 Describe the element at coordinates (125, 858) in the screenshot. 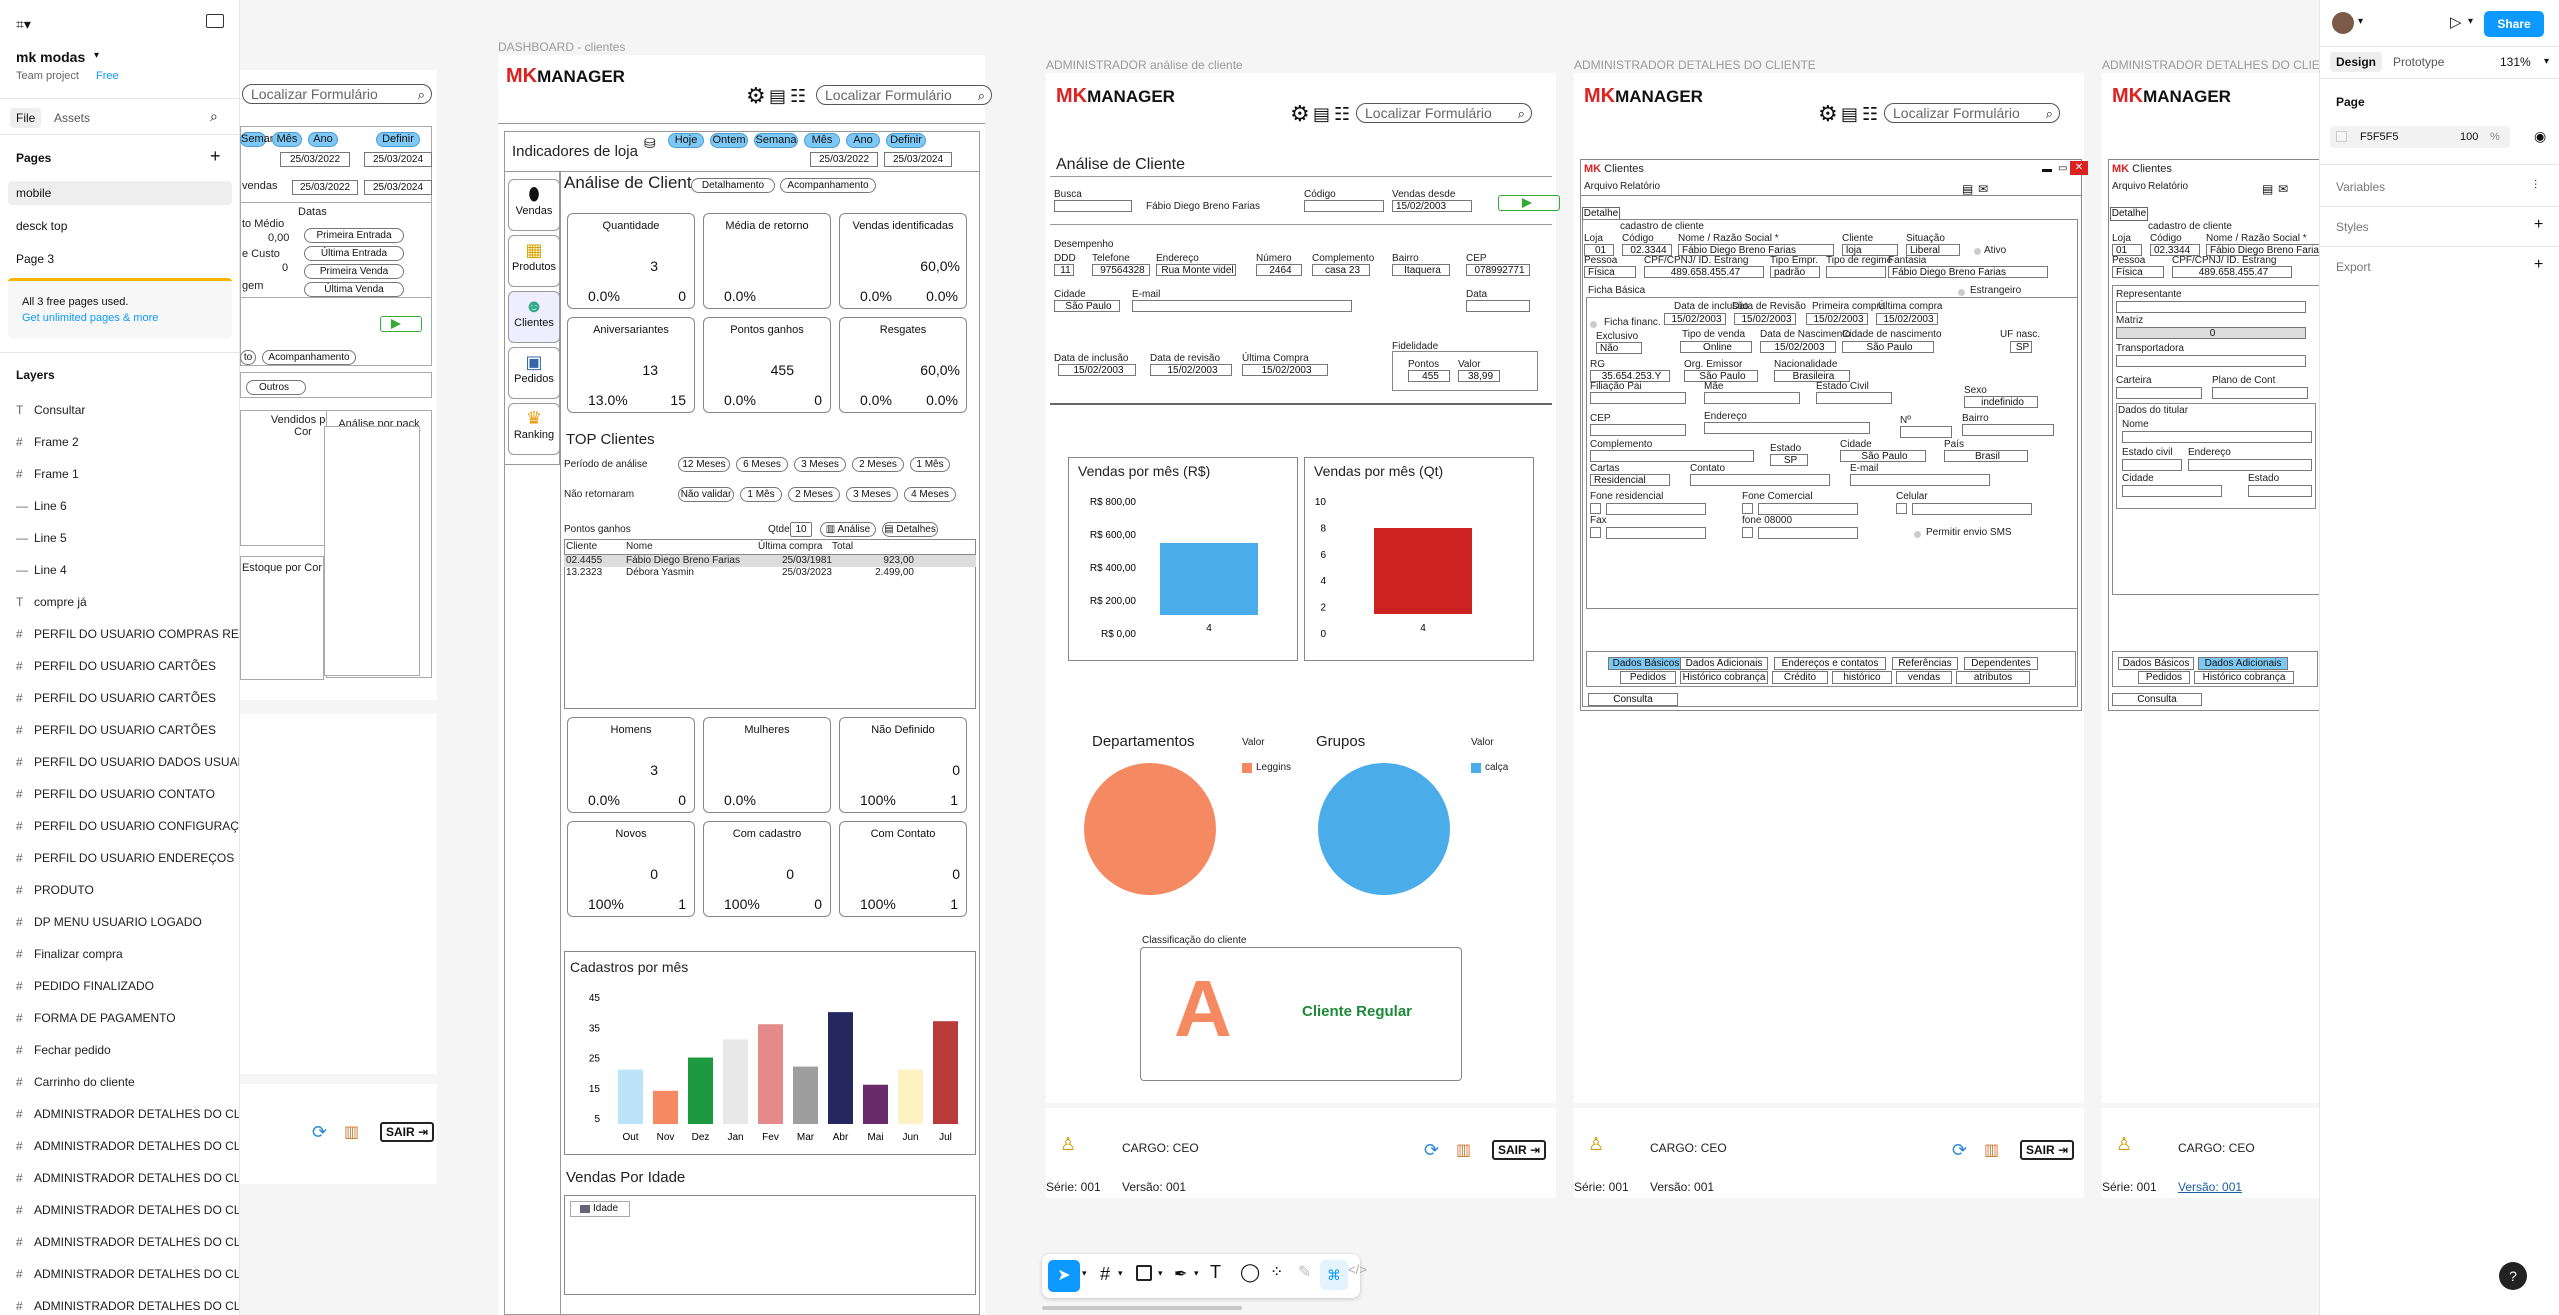

I see `layer-item: # PERFIL DO USUARIO ENDEREÇOS` at that location.